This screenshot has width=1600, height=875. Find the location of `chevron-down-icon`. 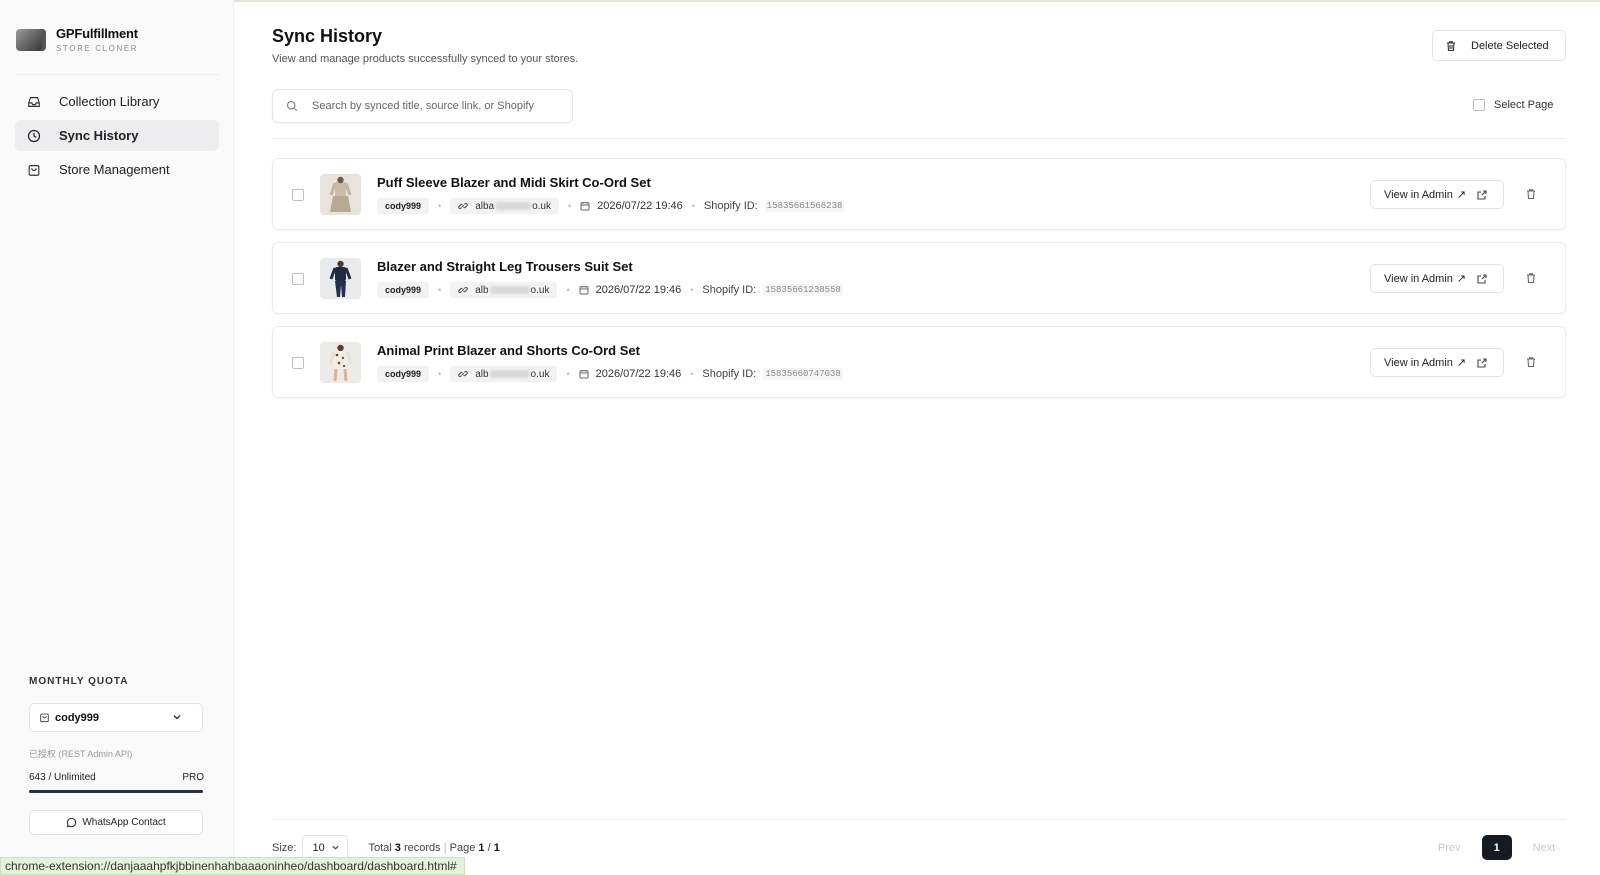

chevron-down-icon is located at coordinates (177, 717).